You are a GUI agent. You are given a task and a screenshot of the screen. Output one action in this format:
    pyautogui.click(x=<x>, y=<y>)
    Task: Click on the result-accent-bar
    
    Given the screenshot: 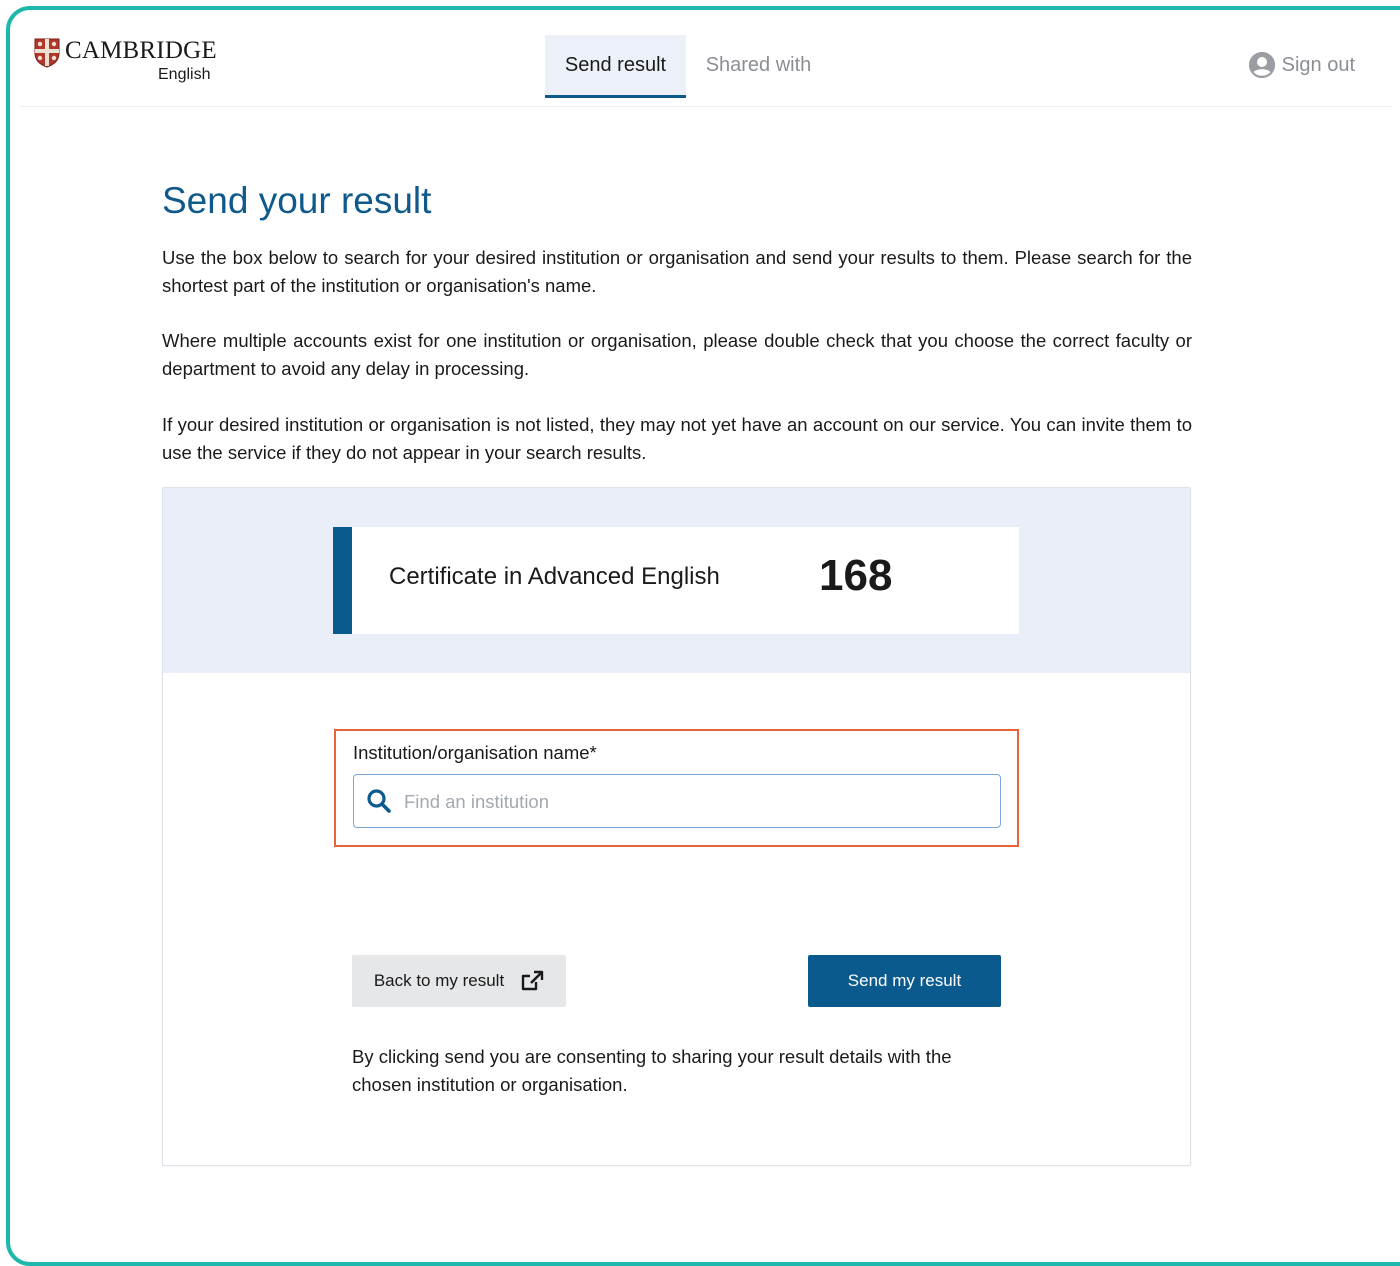 What is the action you would take?
    pyautogui.click(x=342, y=580)
    